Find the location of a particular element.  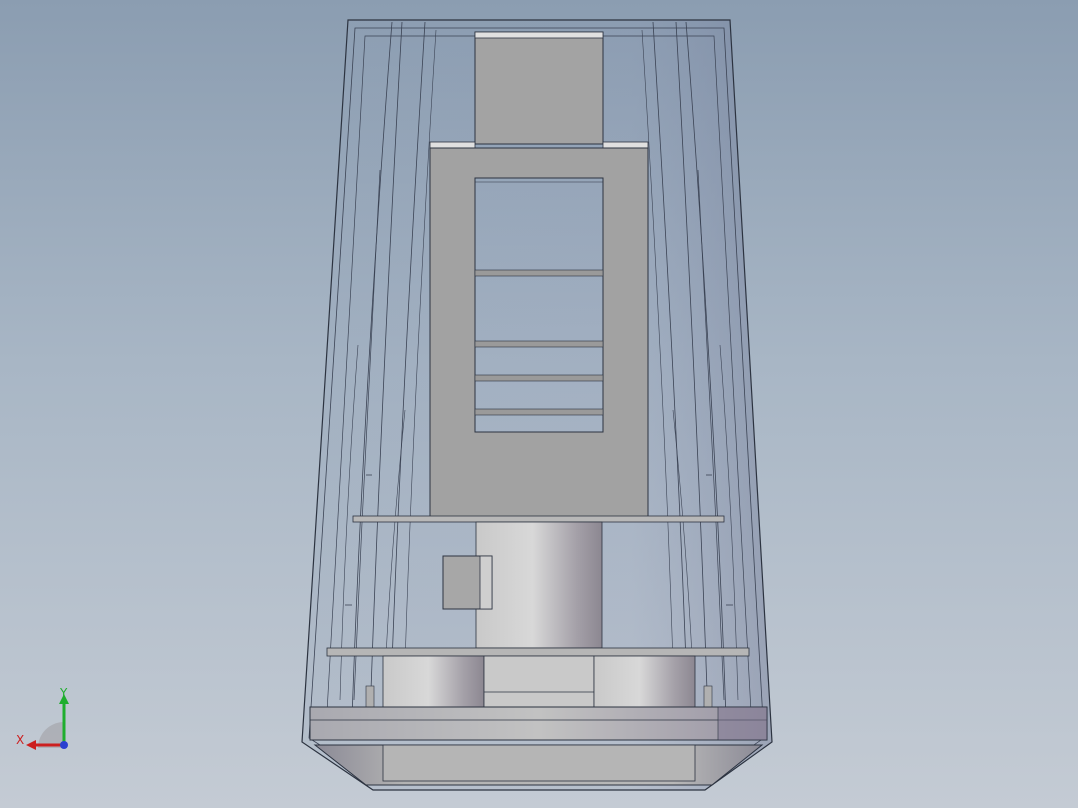

lower-shelf is located at coordinates (538, 652).